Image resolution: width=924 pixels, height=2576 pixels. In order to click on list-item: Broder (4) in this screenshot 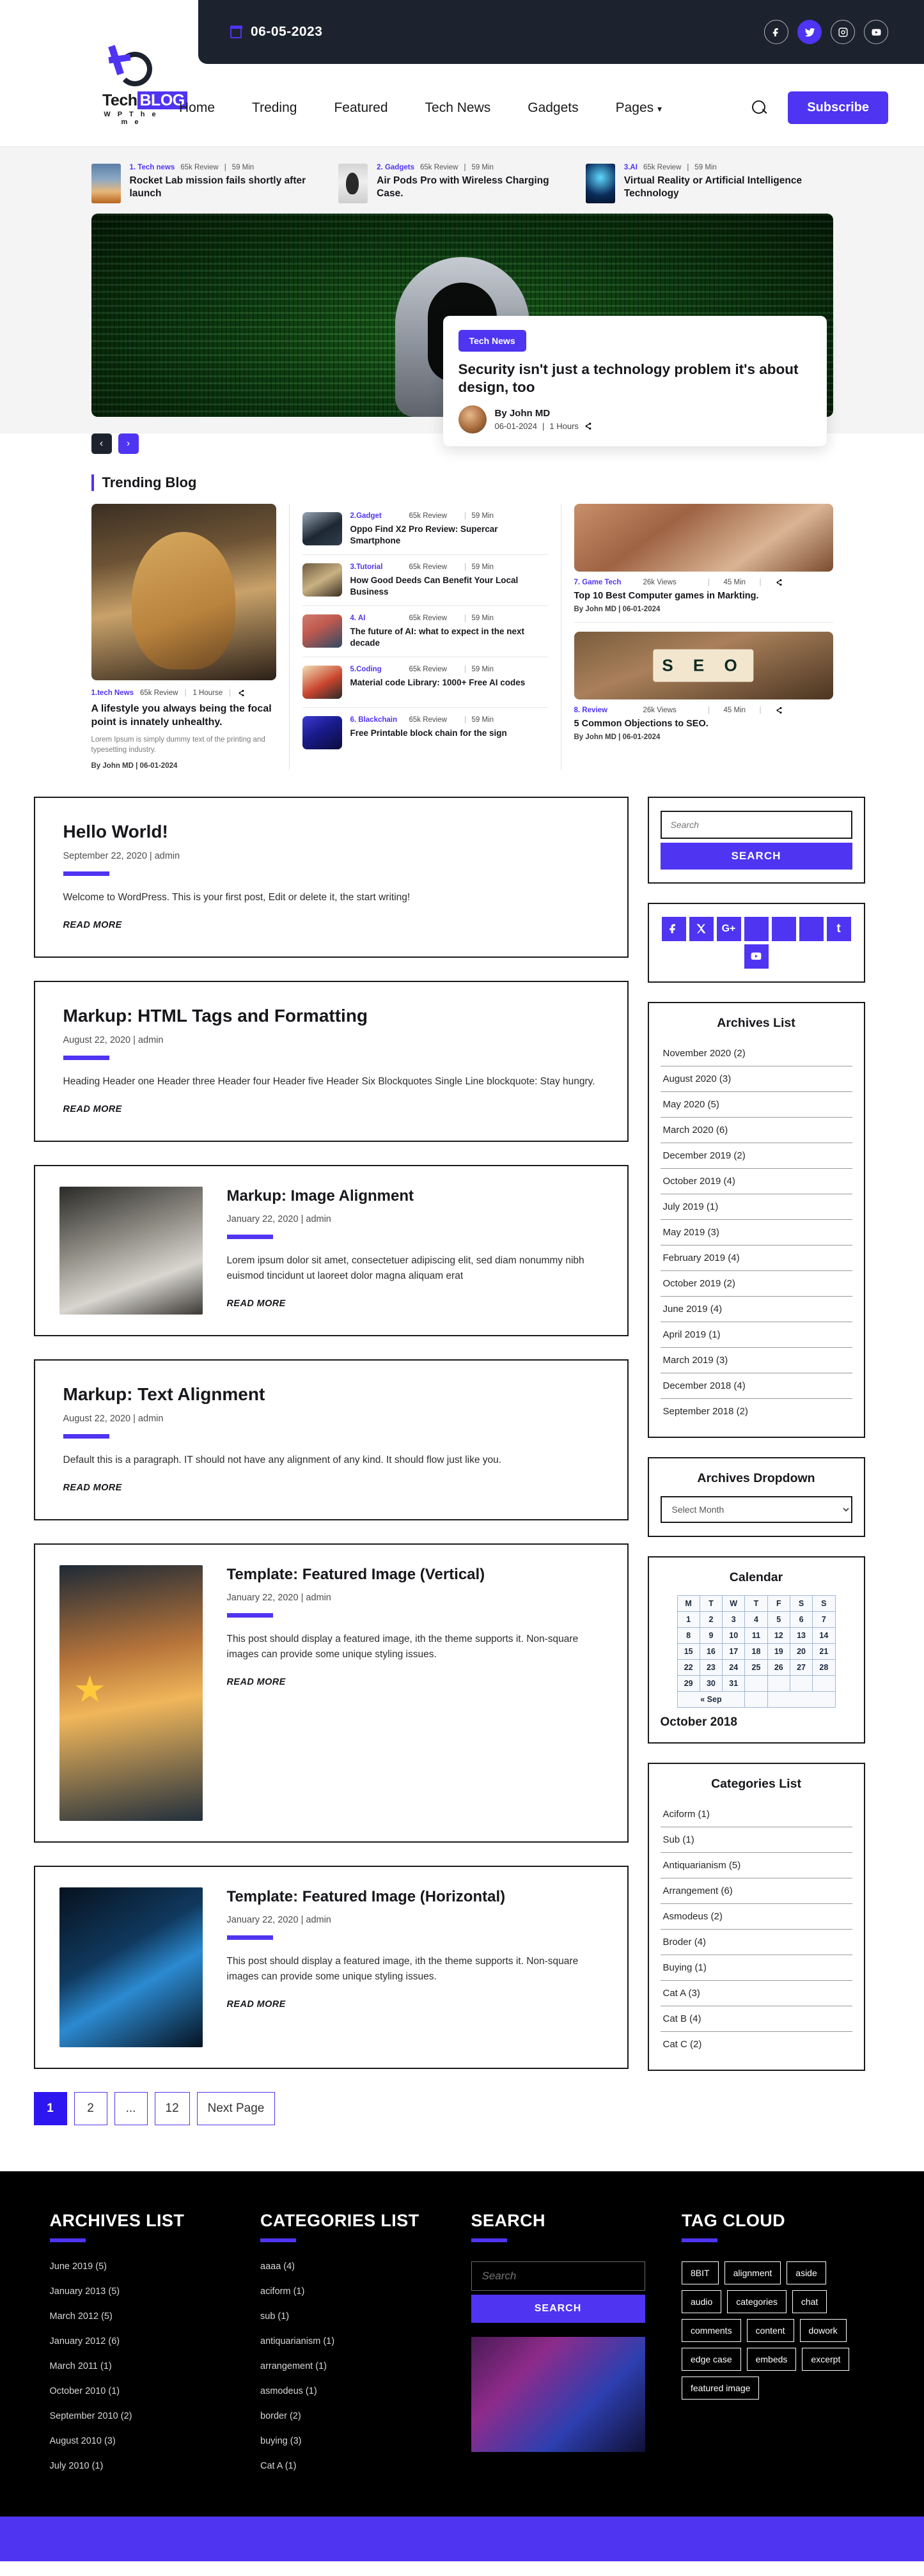, I will do `click(756, 1942)`.